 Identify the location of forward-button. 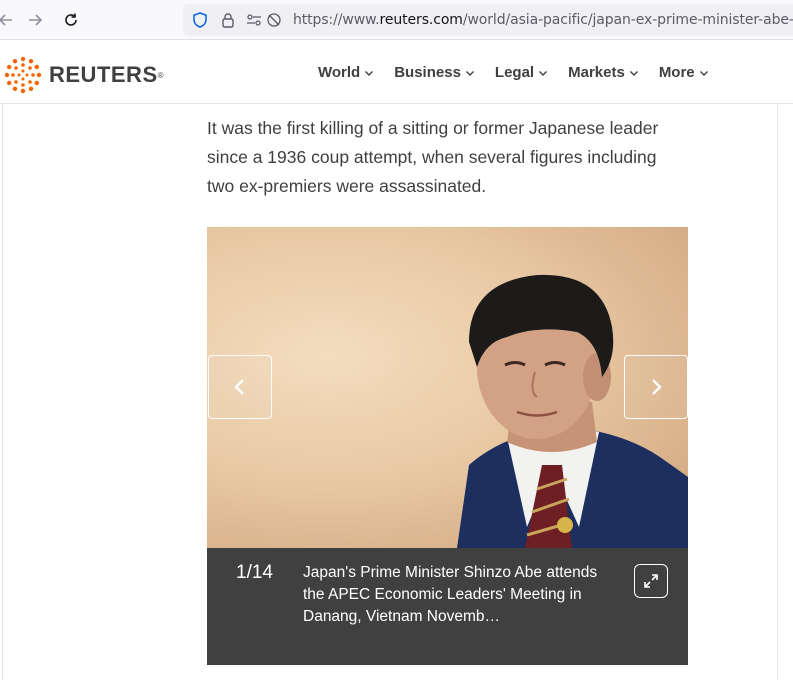
(35, 20).